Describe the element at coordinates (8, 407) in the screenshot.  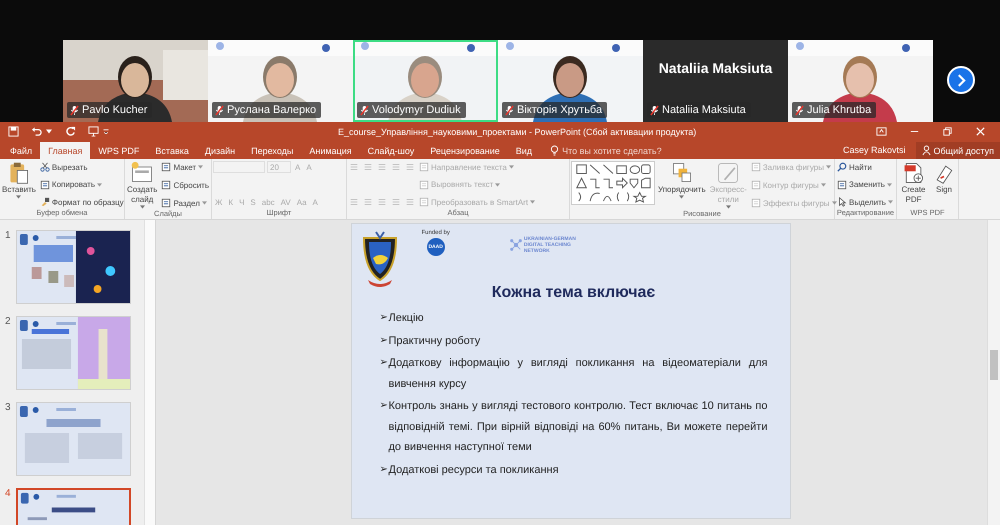
I see `slide-number: 3` at that location.